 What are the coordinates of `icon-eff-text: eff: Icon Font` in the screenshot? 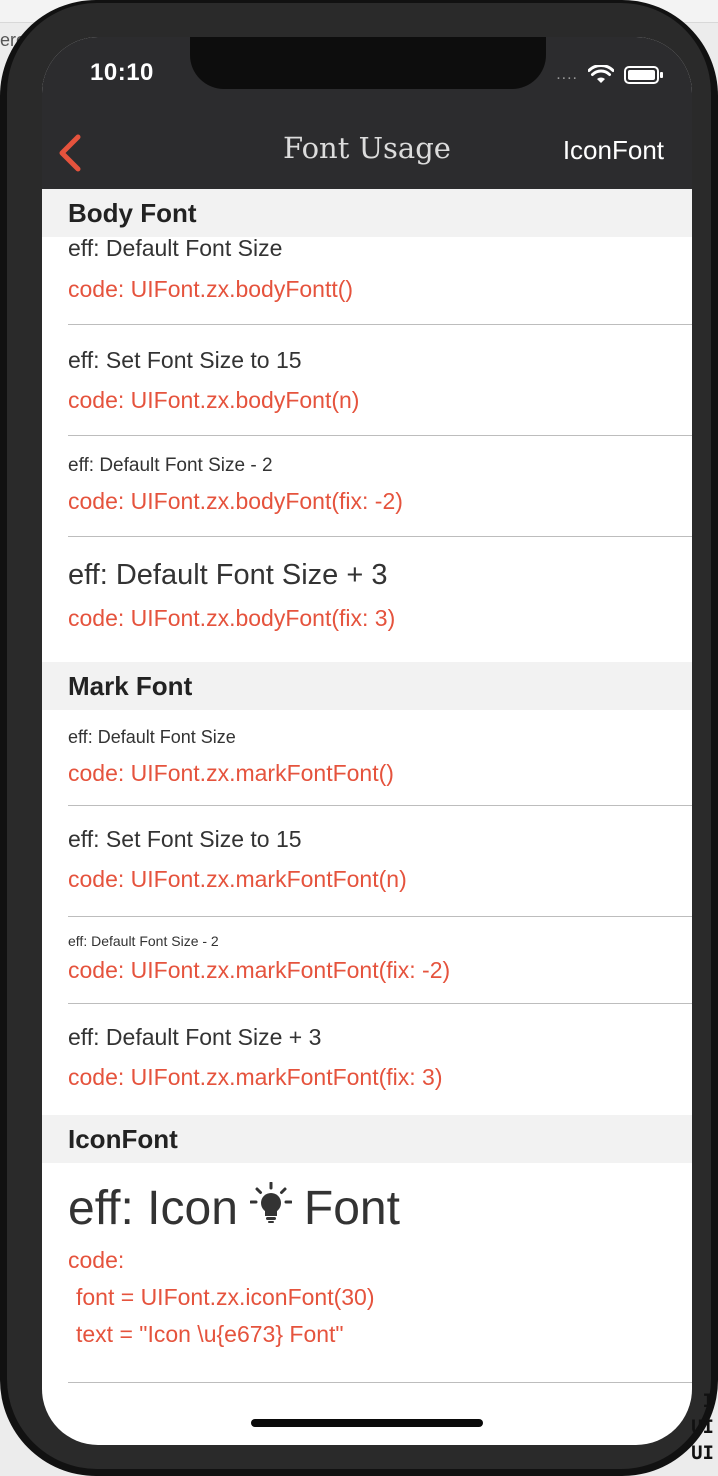 It's located at (380, 1199).